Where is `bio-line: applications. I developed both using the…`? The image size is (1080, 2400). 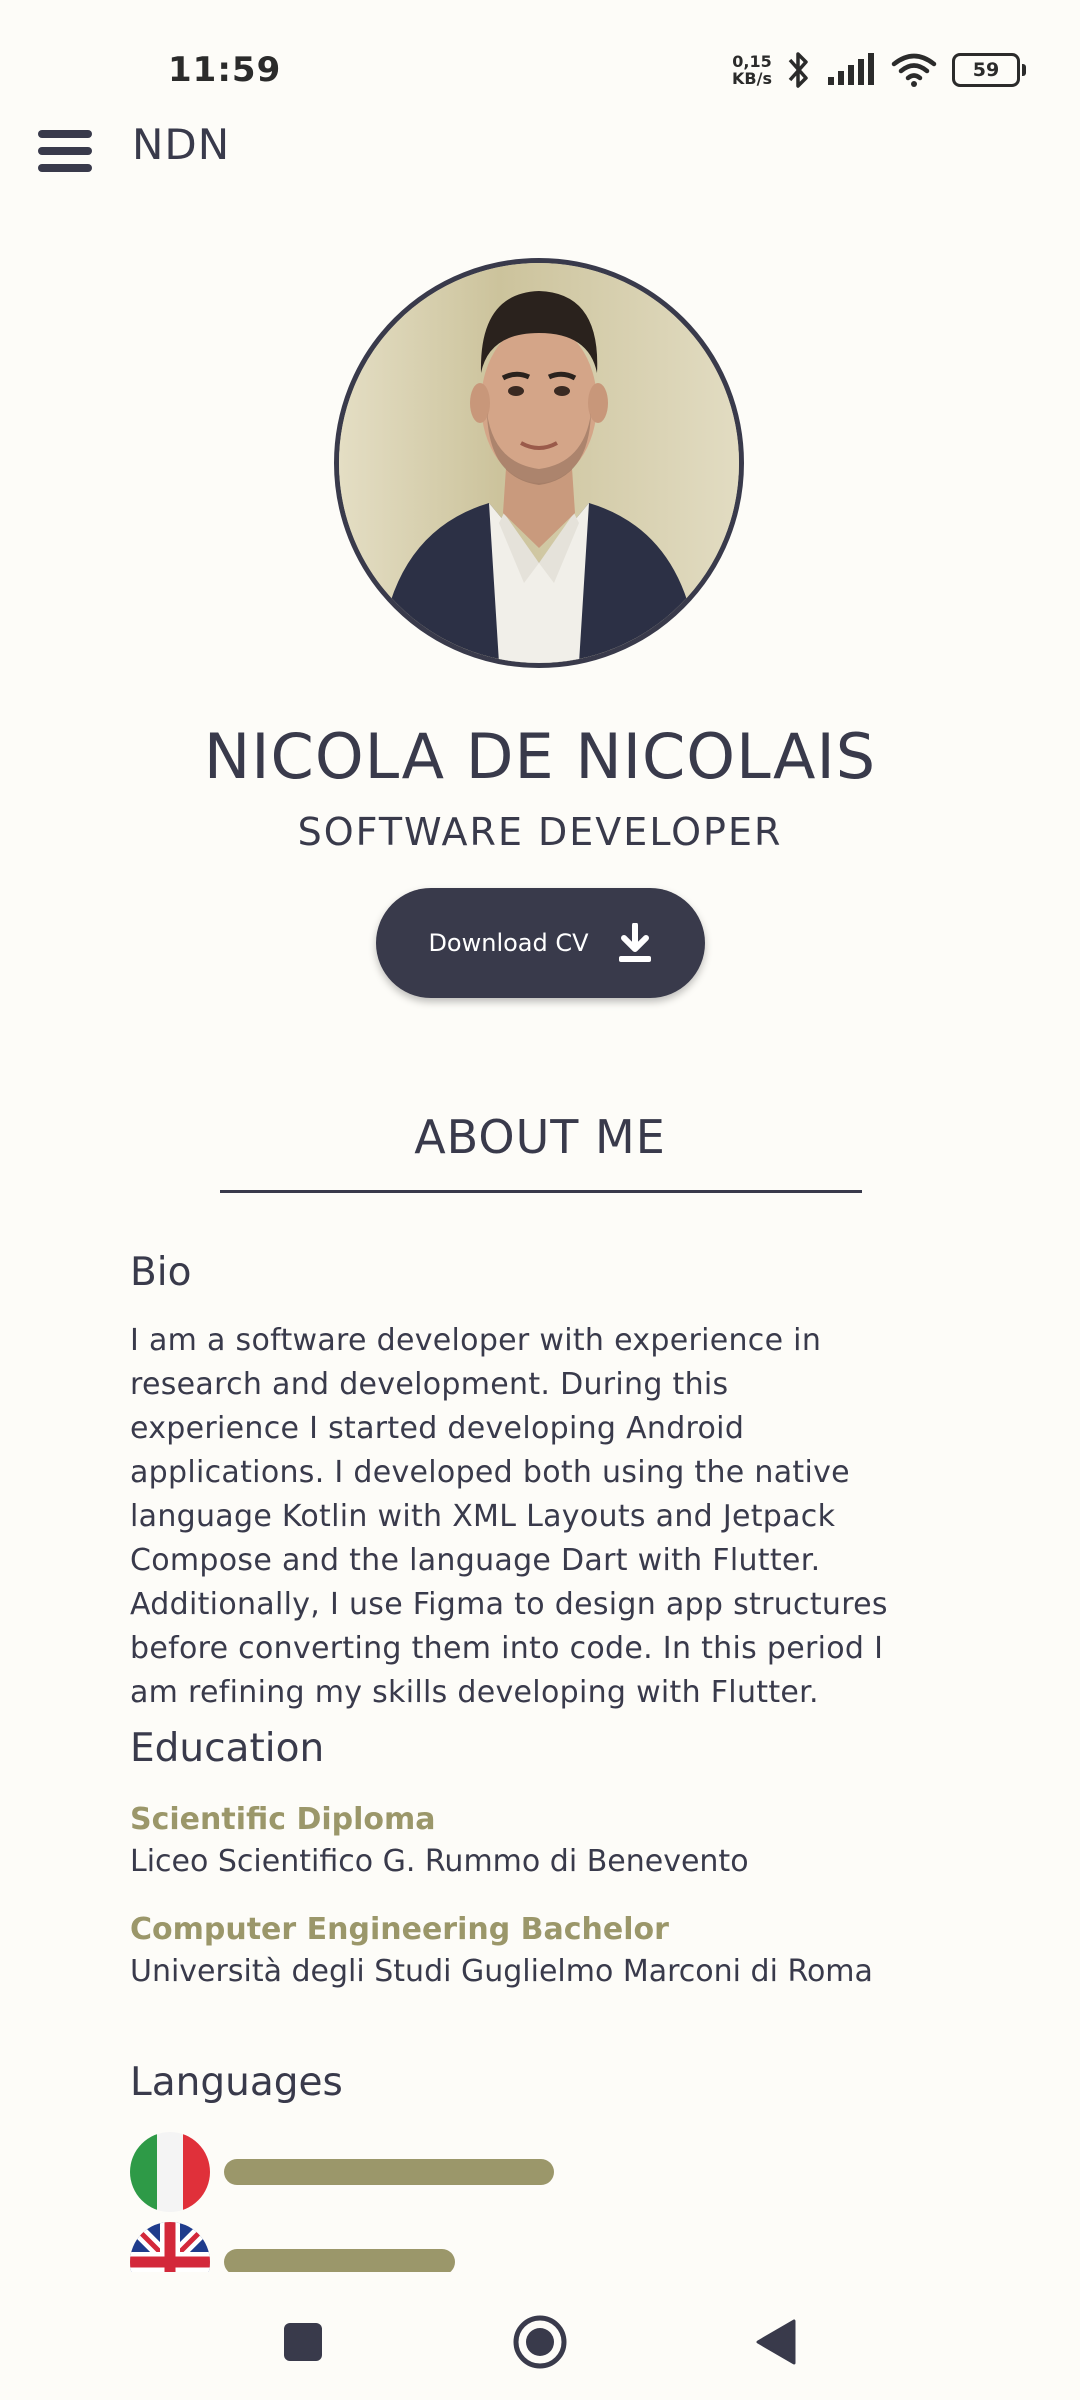 bio-line: applications. I developed both using the… is located at coordinates (490, 1472).